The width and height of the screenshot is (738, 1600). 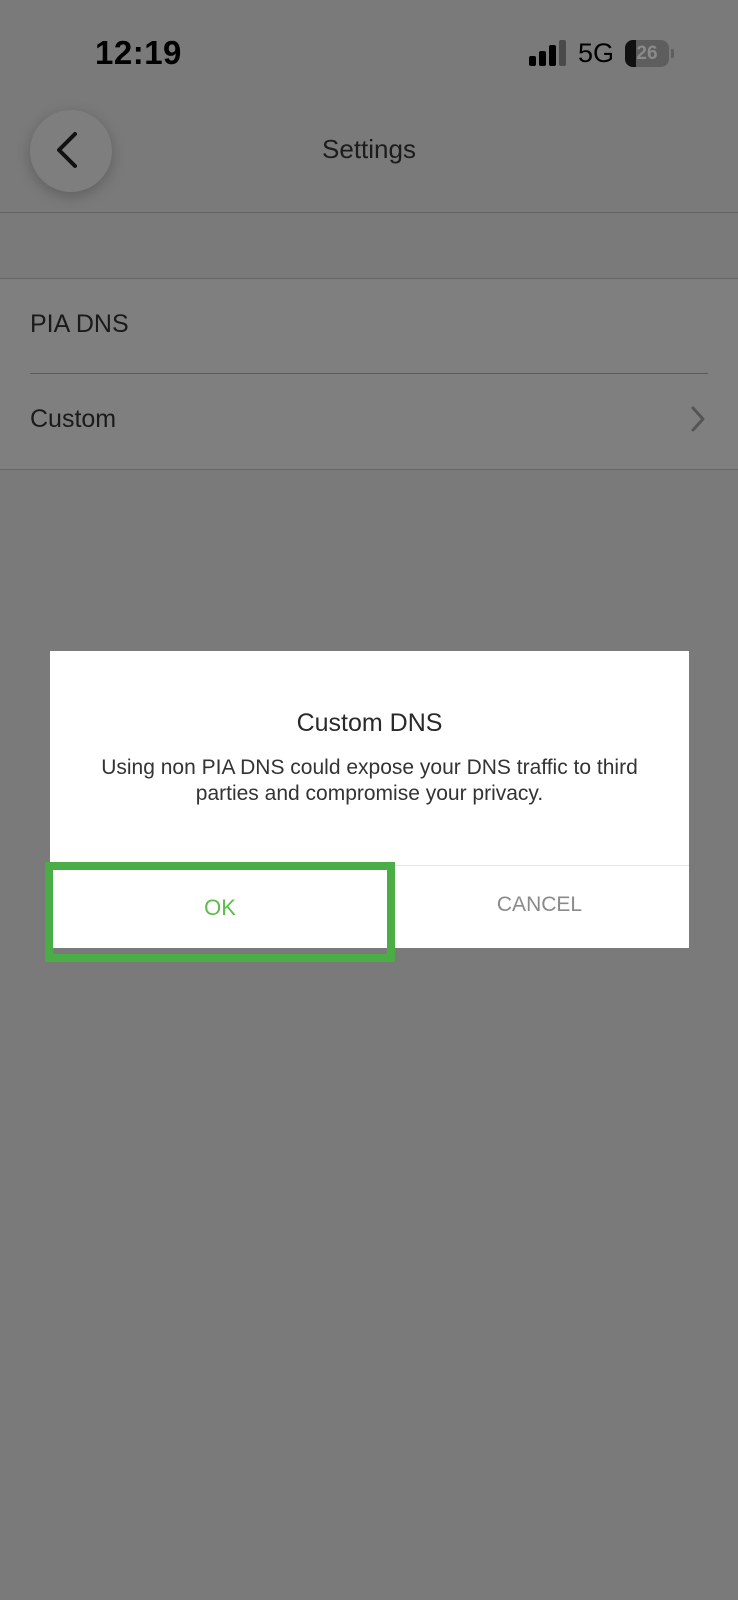 I want to click on battery-level: 26, so click(x=647, y=53).